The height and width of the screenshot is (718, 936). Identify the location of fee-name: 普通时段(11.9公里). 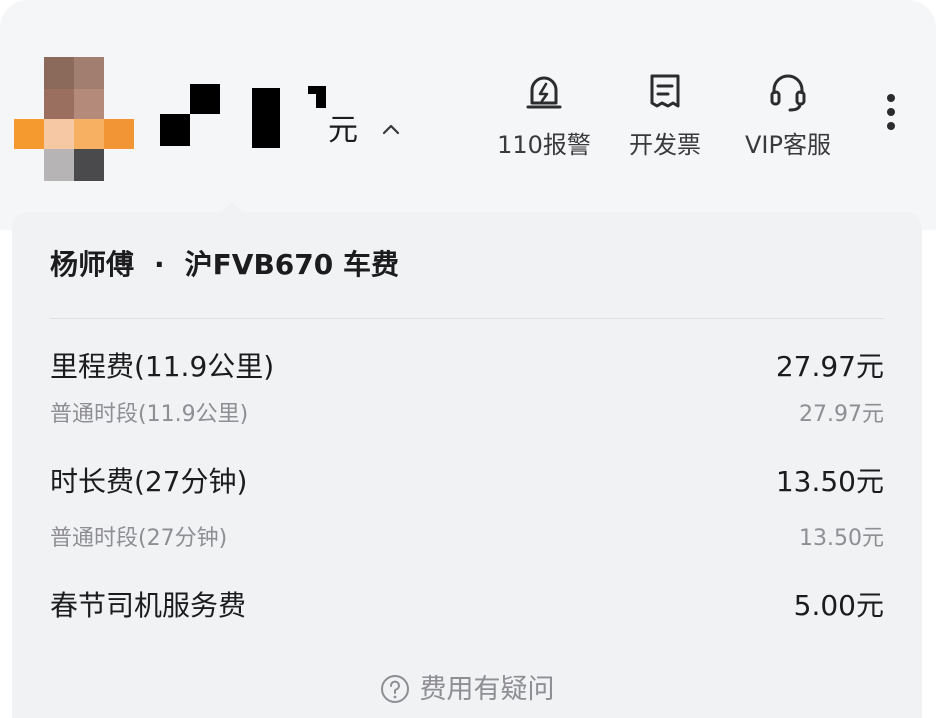
(149, 414).